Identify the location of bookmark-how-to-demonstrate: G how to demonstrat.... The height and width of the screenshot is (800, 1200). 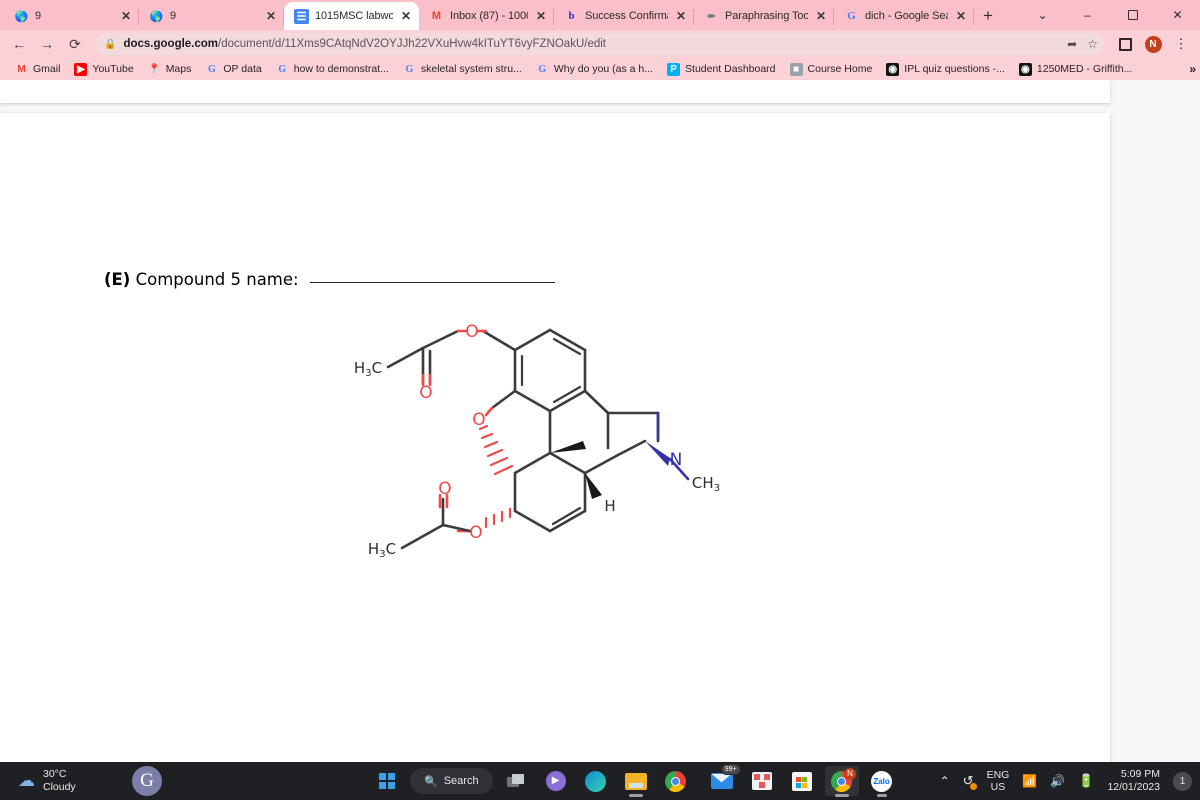
(332, 69).